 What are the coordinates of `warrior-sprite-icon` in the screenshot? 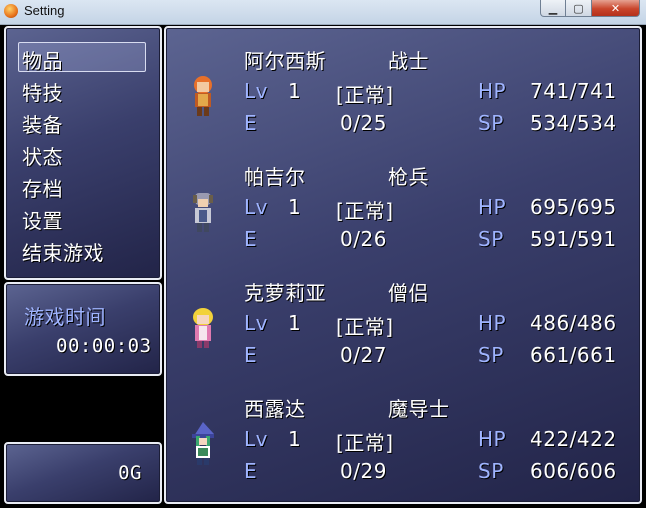 It's located at (203, 96).